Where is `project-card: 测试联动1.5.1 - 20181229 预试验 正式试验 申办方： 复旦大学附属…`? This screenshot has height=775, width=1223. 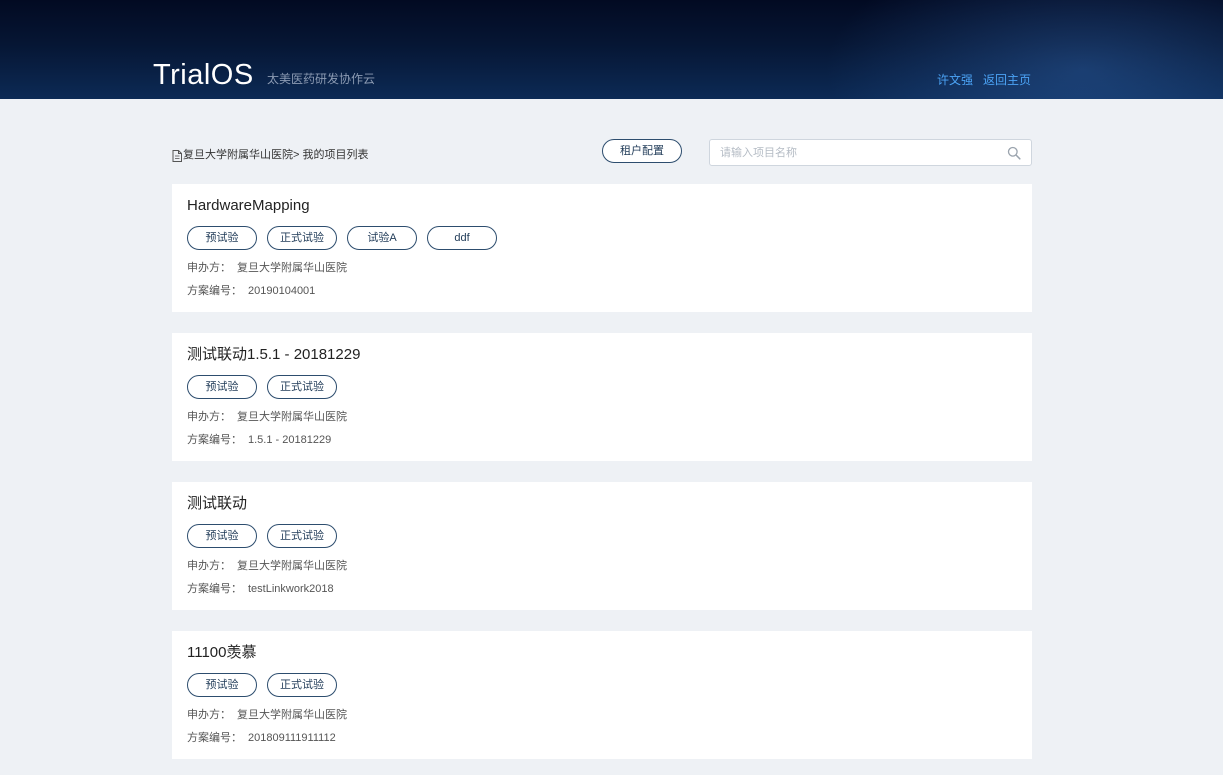
project-card: 测试联动1.5.1 - 20181229 预试验 正式试验 申办方： 复旦大学附属… is located at coordinates (602, 397).